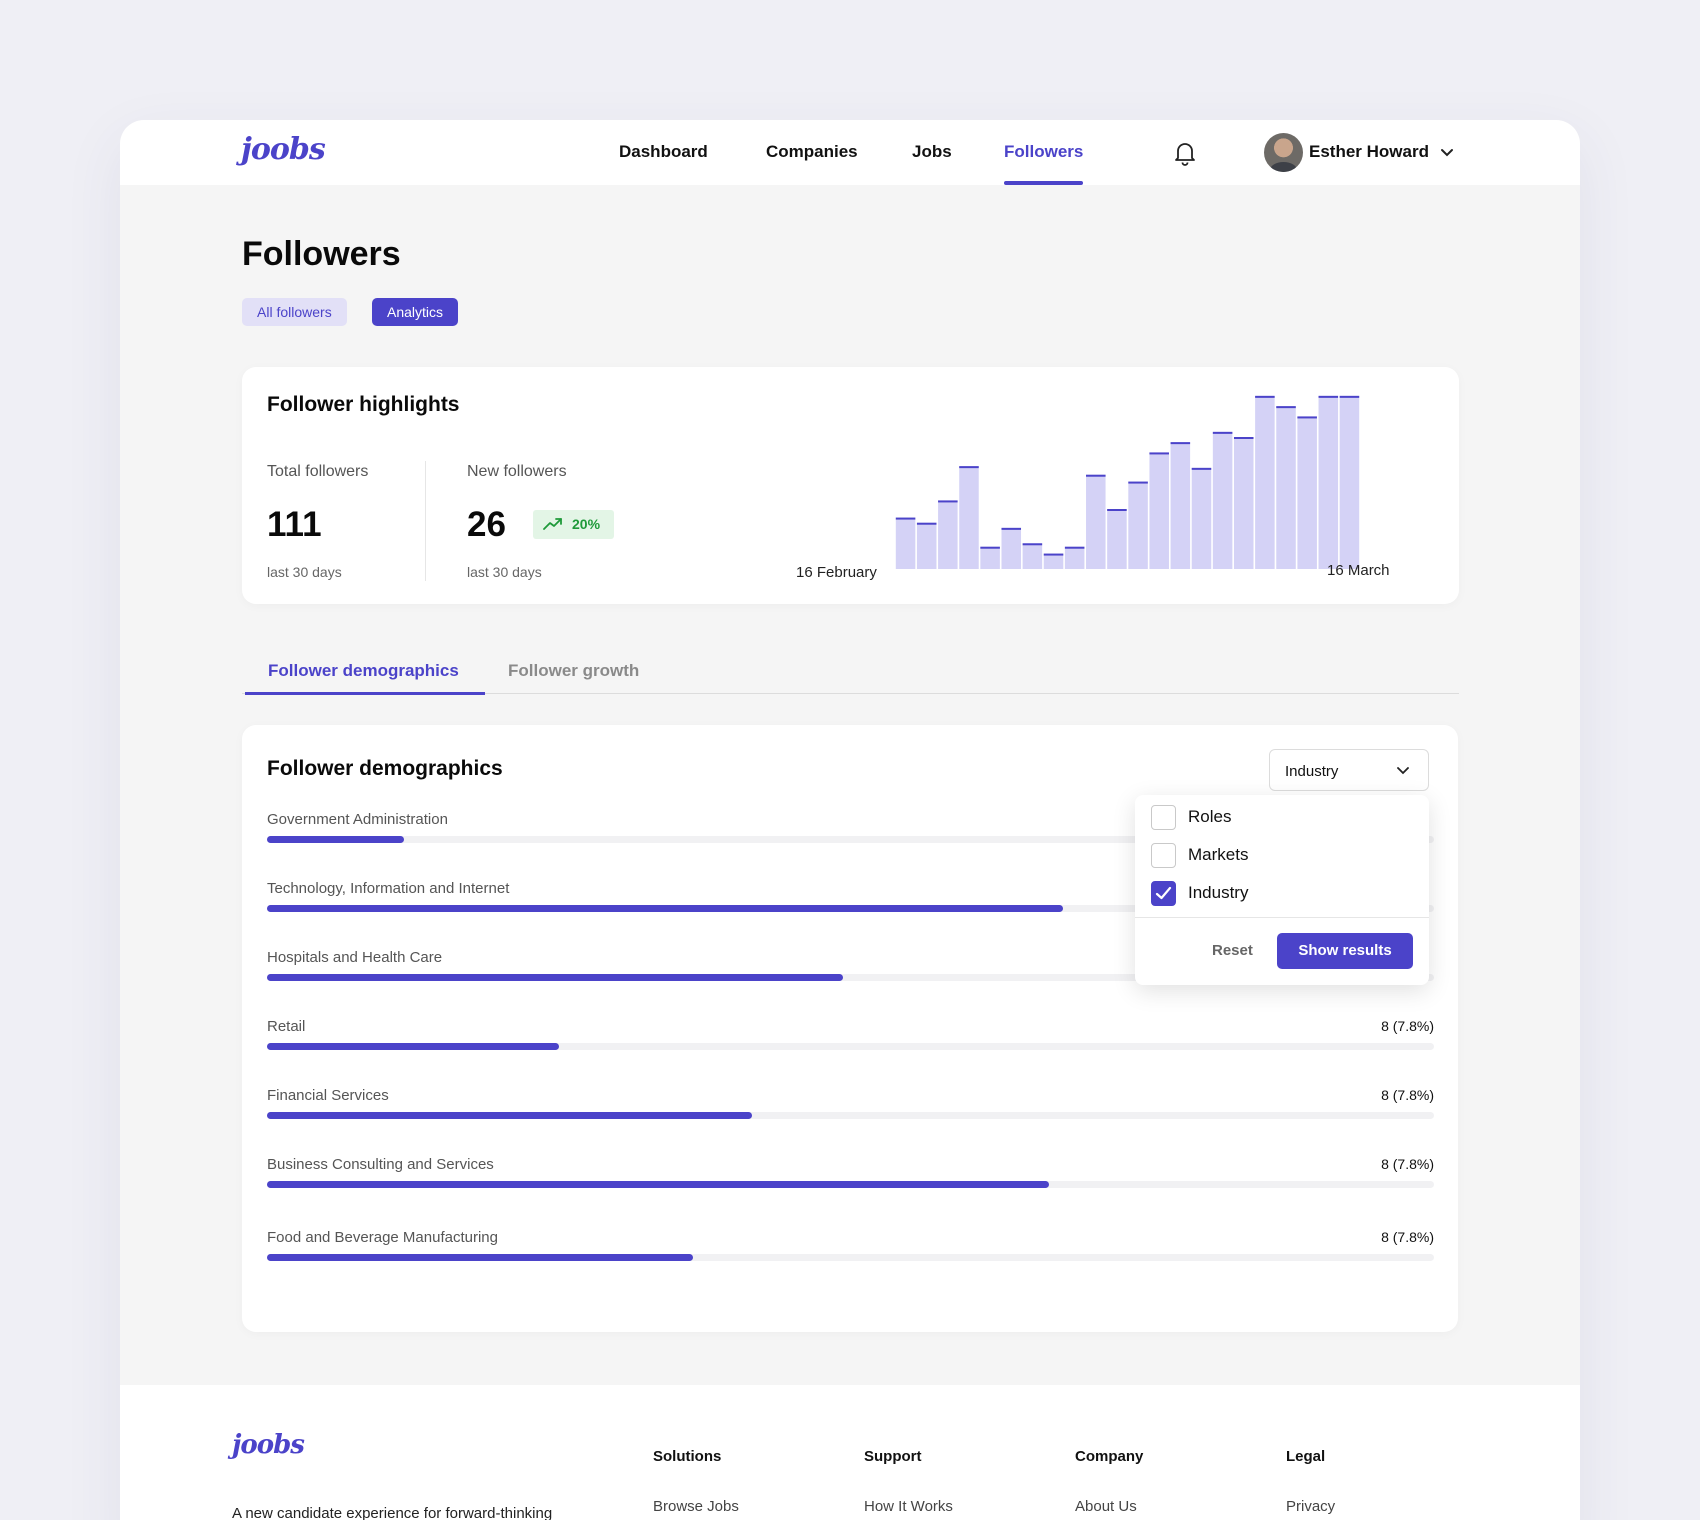 This screenshot has width=1700, height=1520. What do you see at coordinates (357, 819) in the screenshot?
I see `demographic-label: Government Administration` at bounding box center [357, 819].